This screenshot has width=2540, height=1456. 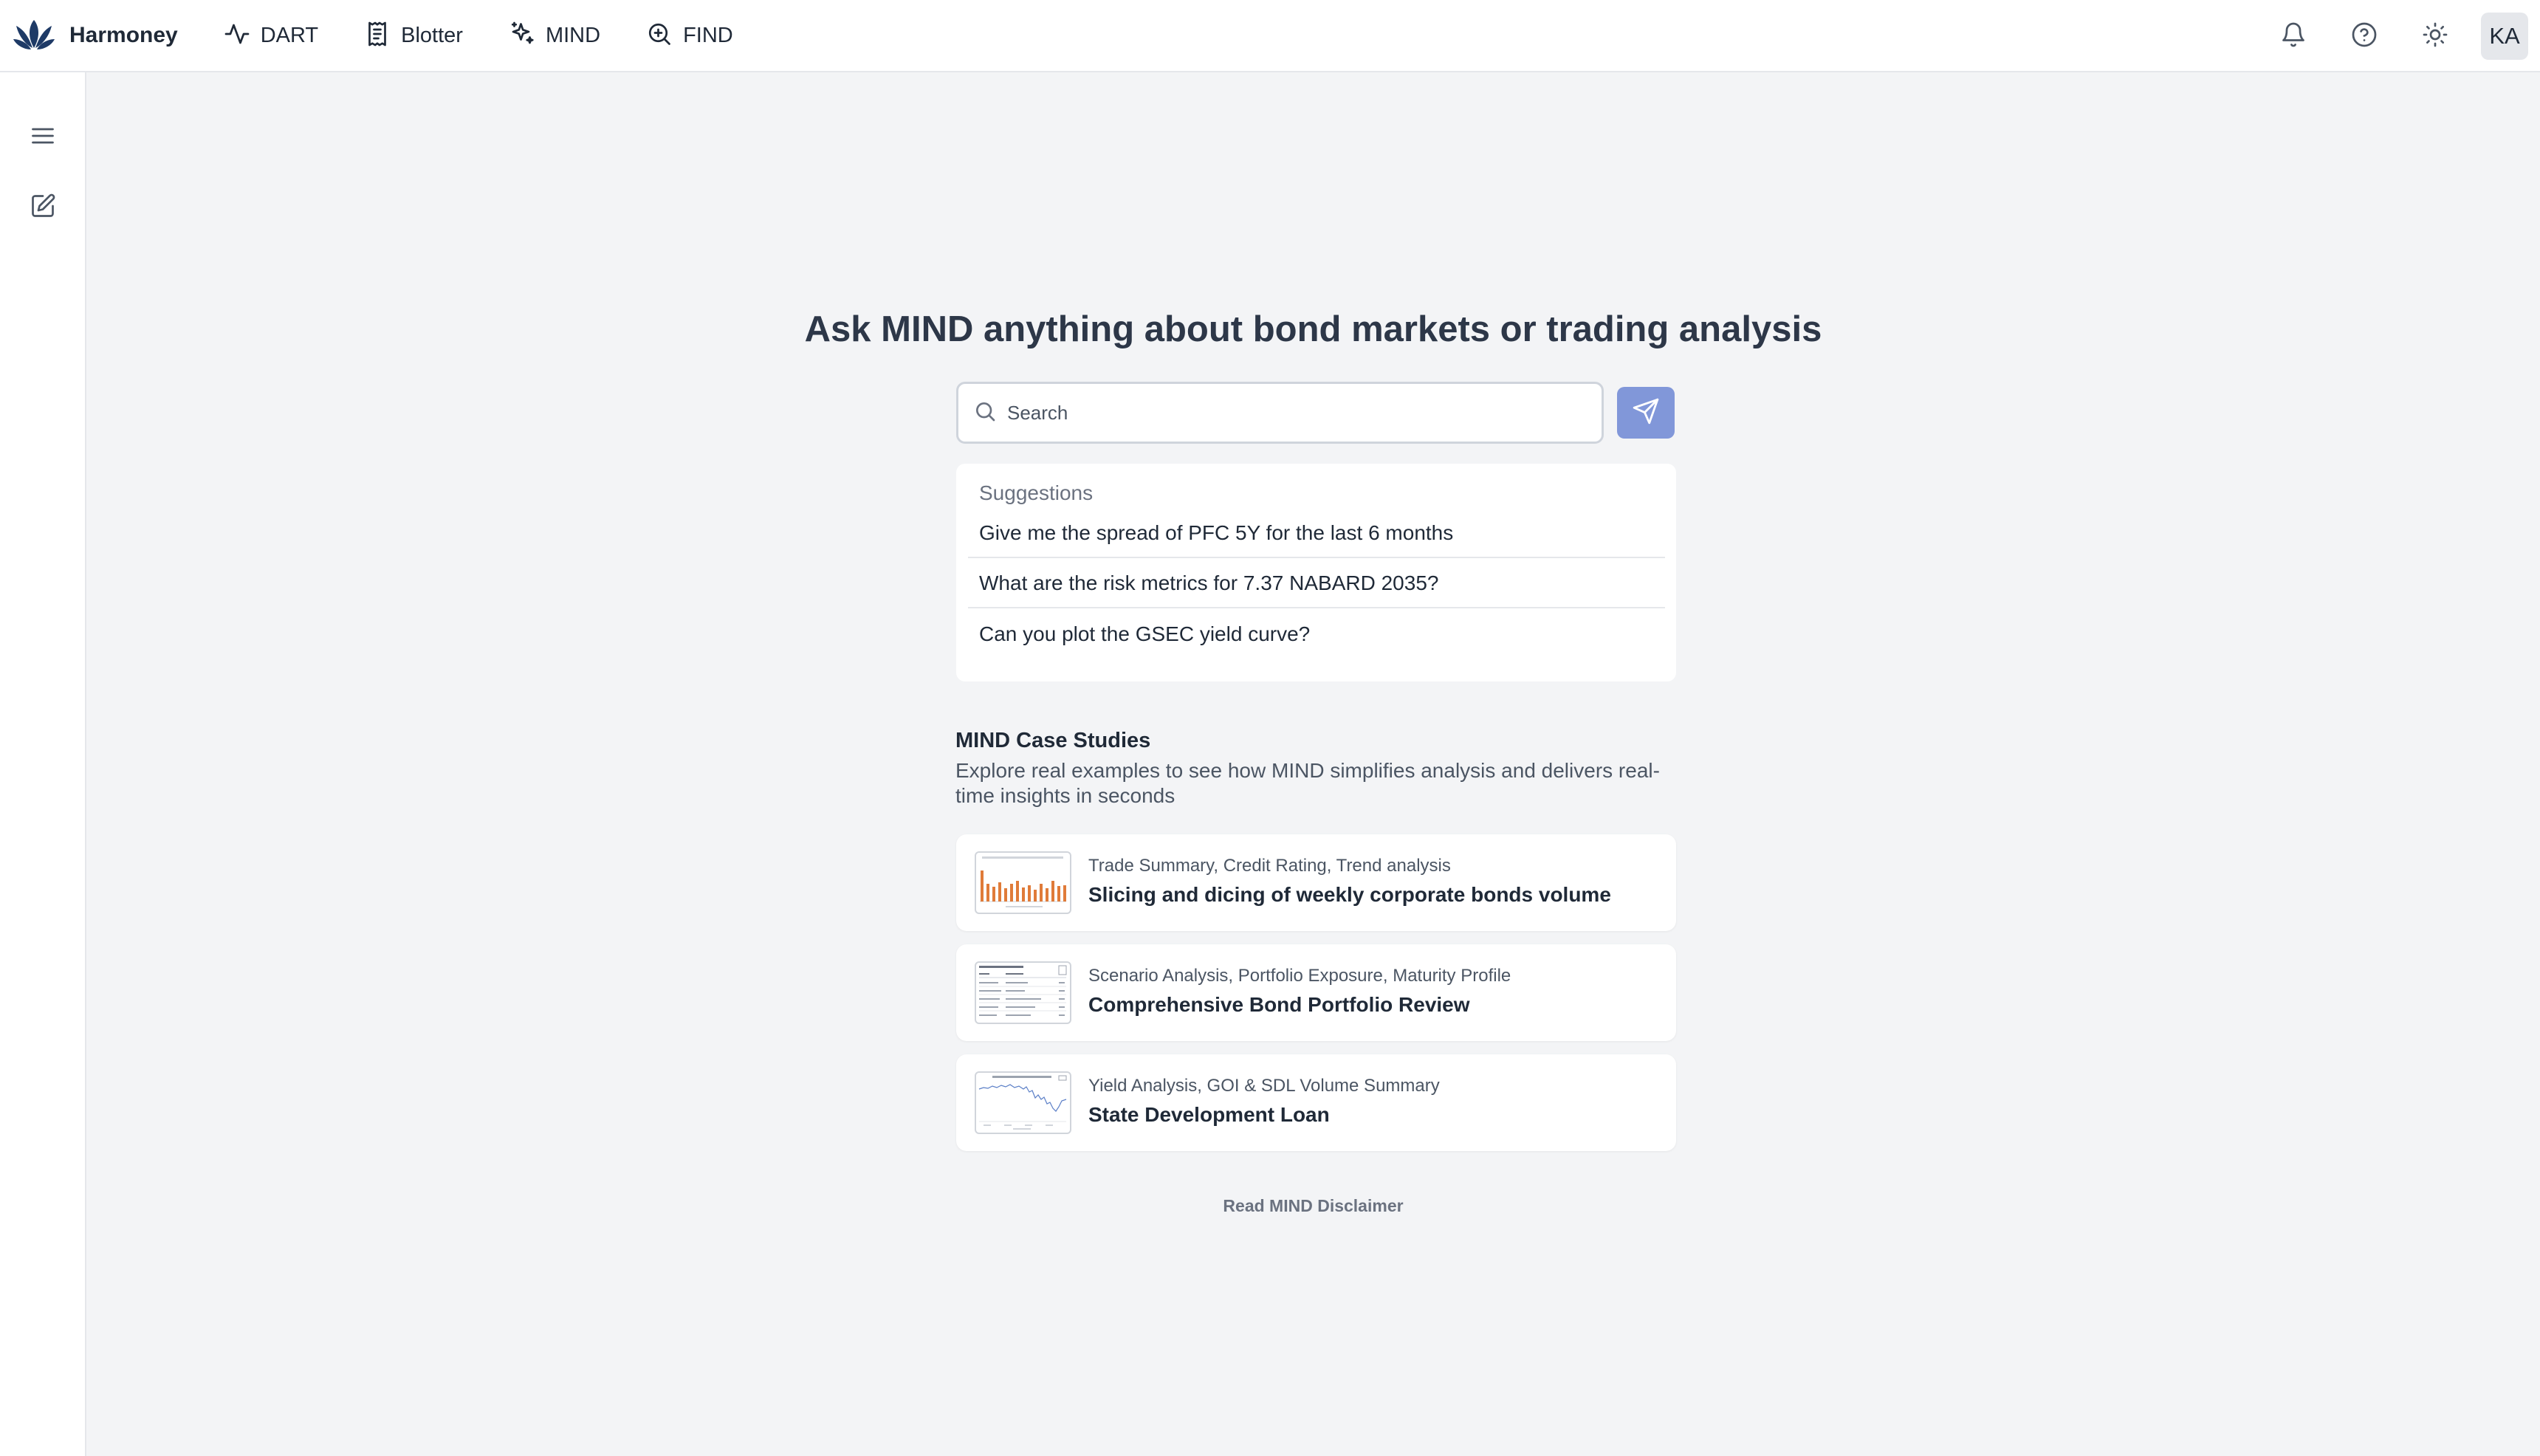 I want to click on bar-chart-thumbnail, so click(x=1023, y=883).